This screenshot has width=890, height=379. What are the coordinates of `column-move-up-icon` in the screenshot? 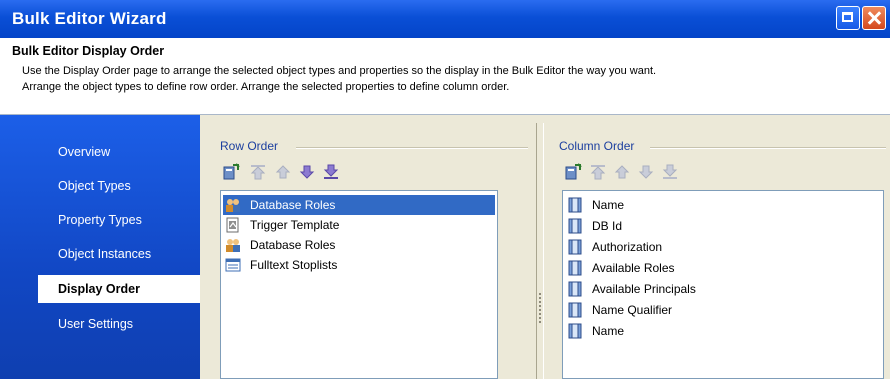 It's located at (622, 172).